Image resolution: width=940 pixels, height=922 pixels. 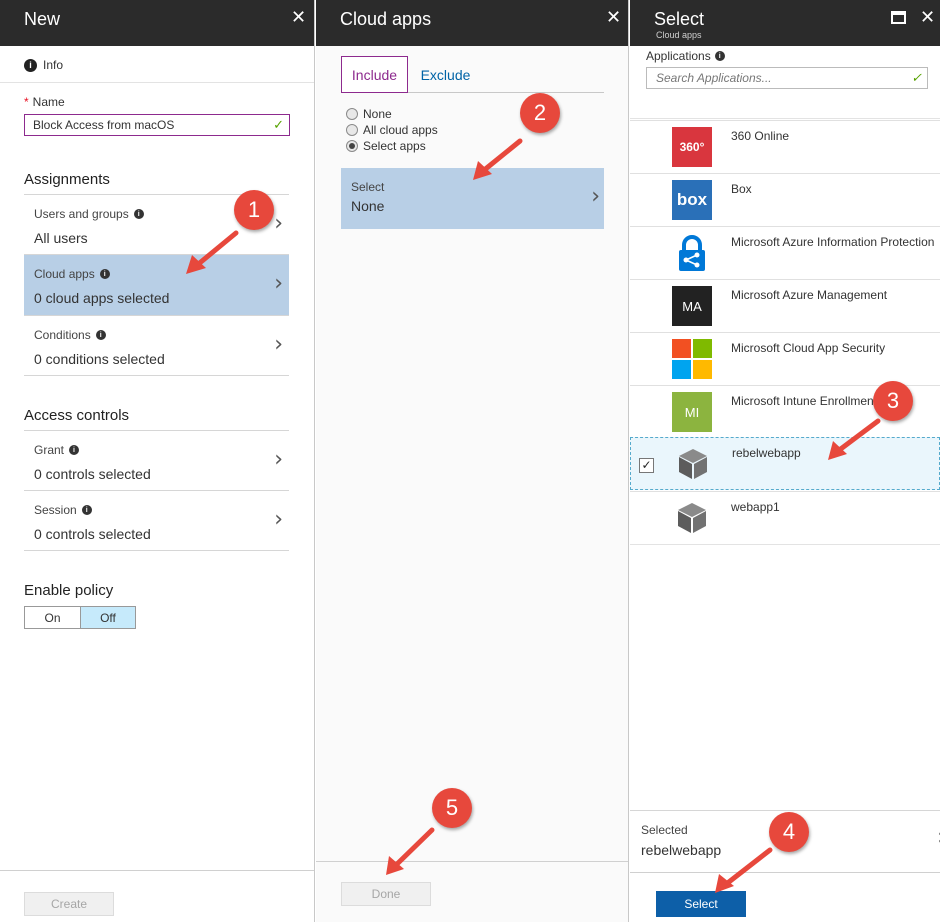 What do you see at coordinates (685, 56) in the screenshot?
I see `applications-label: Applications i` at bounding box center [685, 56].